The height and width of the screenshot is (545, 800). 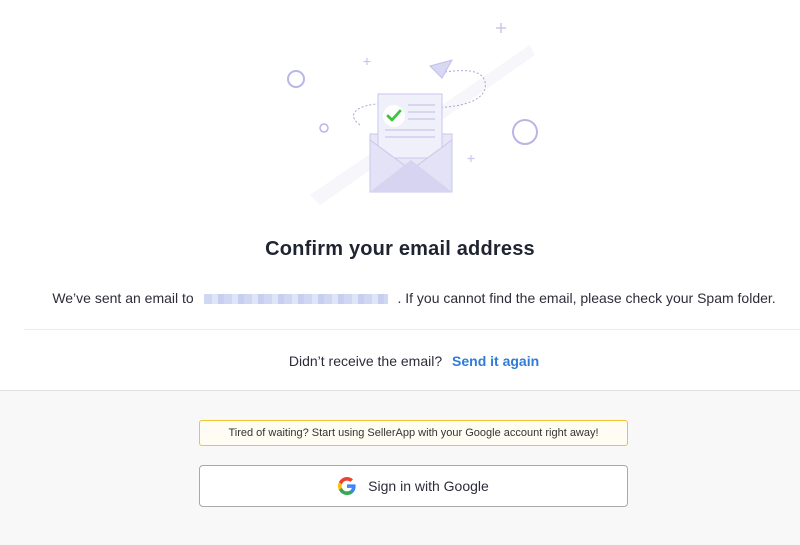 I want to click on divider, so click(x=412, y=329).